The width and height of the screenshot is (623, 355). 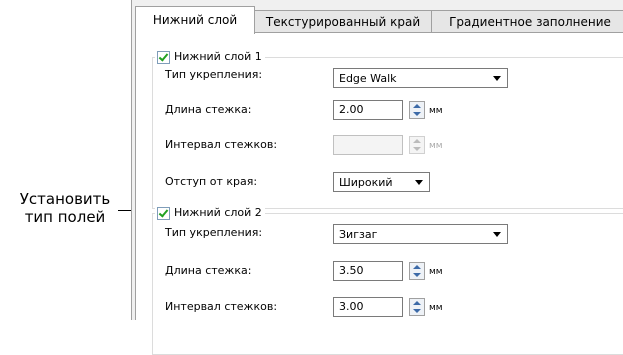 I want to click on underlay-2-type-value: Зигзаг, so click(x=358, y=234).